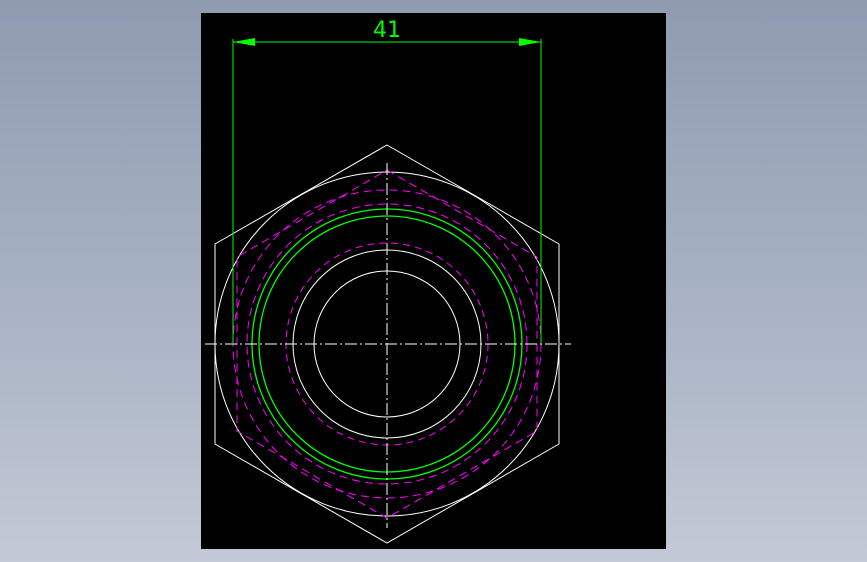 The width and height of the screenshot is (867, 562). I want to click on dimension-text: 41, so click(387, 30).